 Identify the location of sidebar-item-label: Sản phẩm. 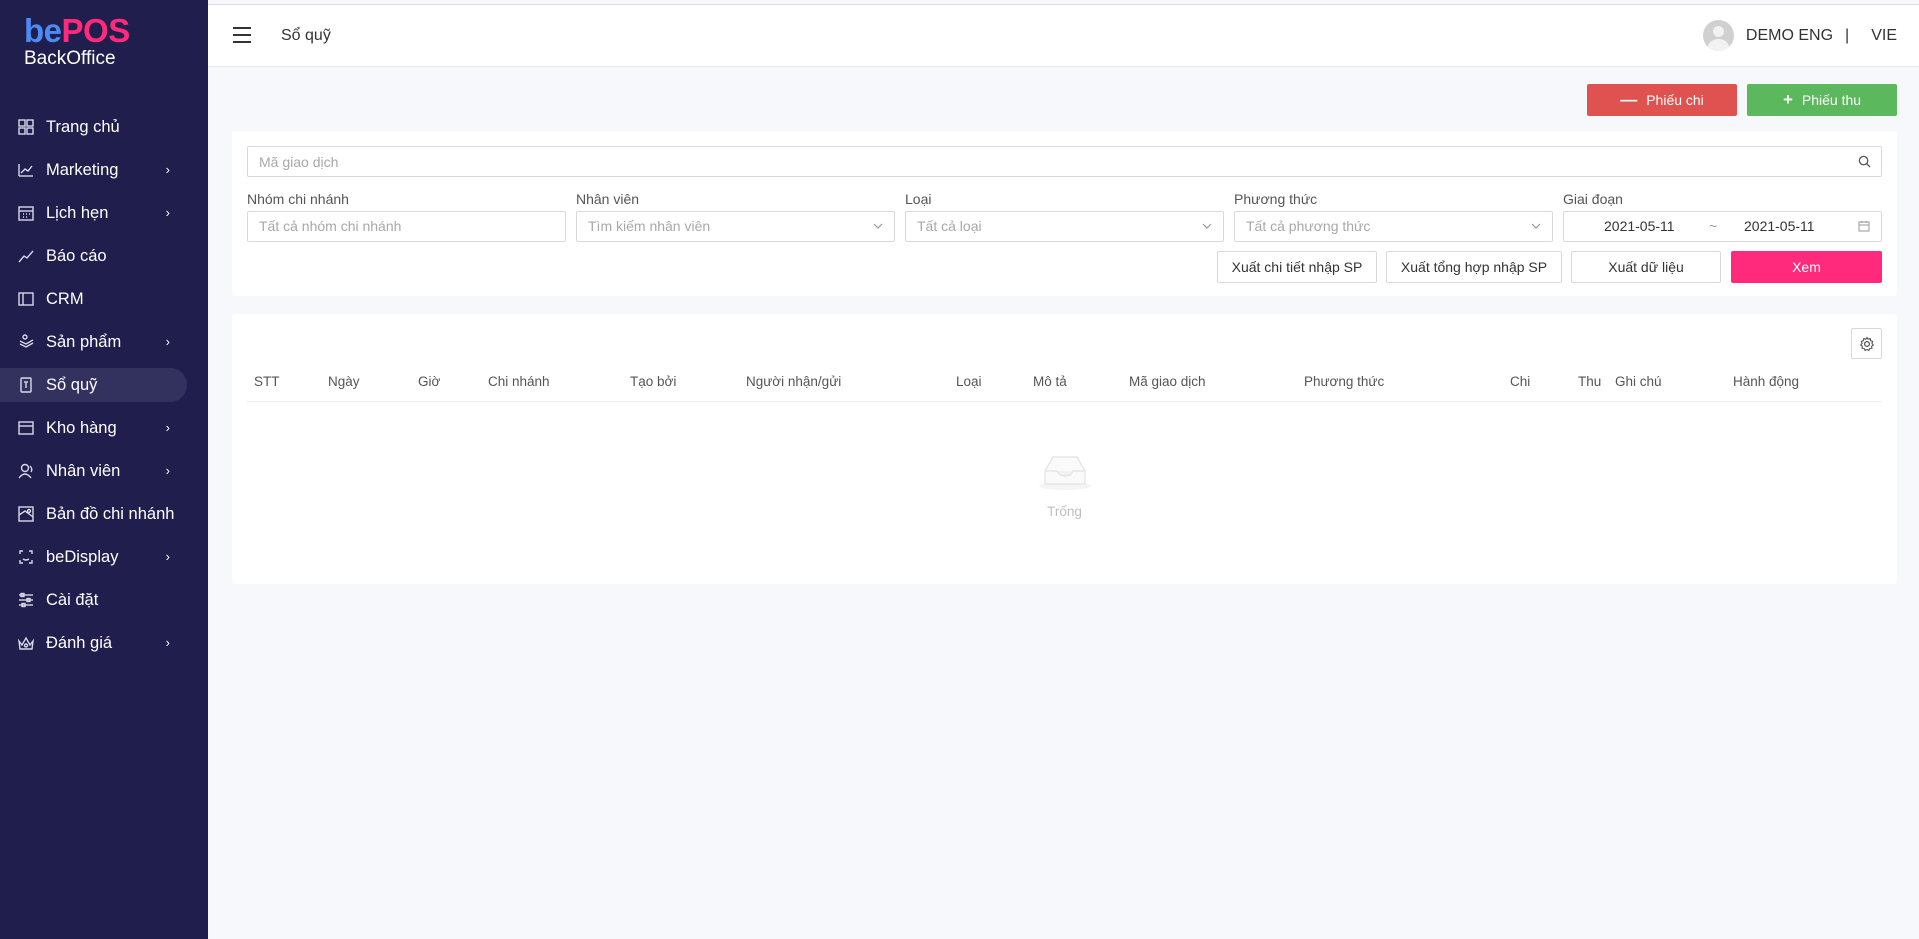
(84, 341).